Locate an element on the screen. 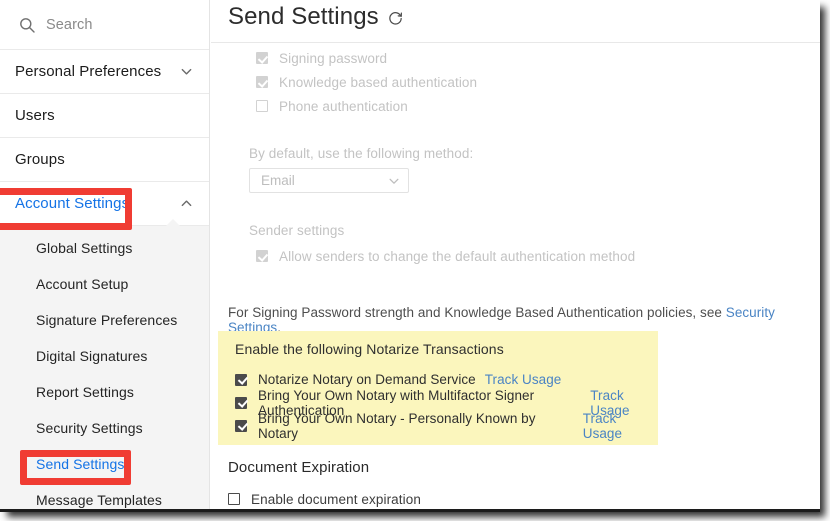  sidebar-item-groups: Groups is located at coordinates (104, 160).